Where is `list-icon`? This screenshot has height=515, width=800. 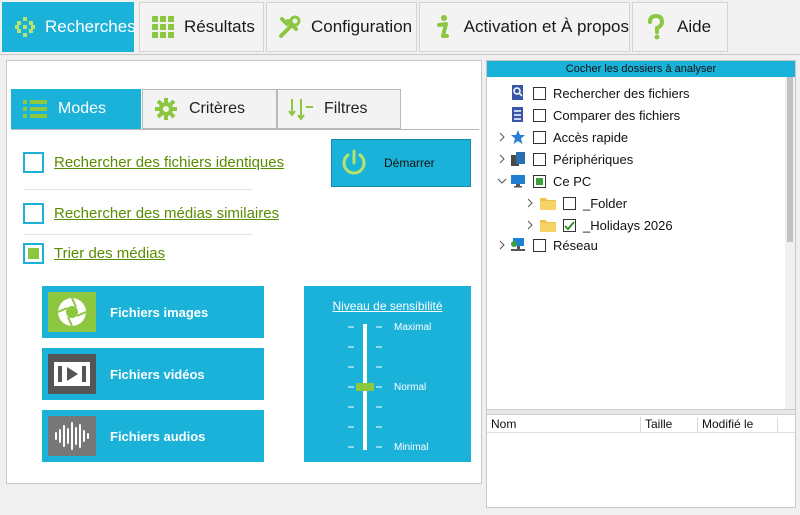 list-icon is located at coordinates (35, 109).